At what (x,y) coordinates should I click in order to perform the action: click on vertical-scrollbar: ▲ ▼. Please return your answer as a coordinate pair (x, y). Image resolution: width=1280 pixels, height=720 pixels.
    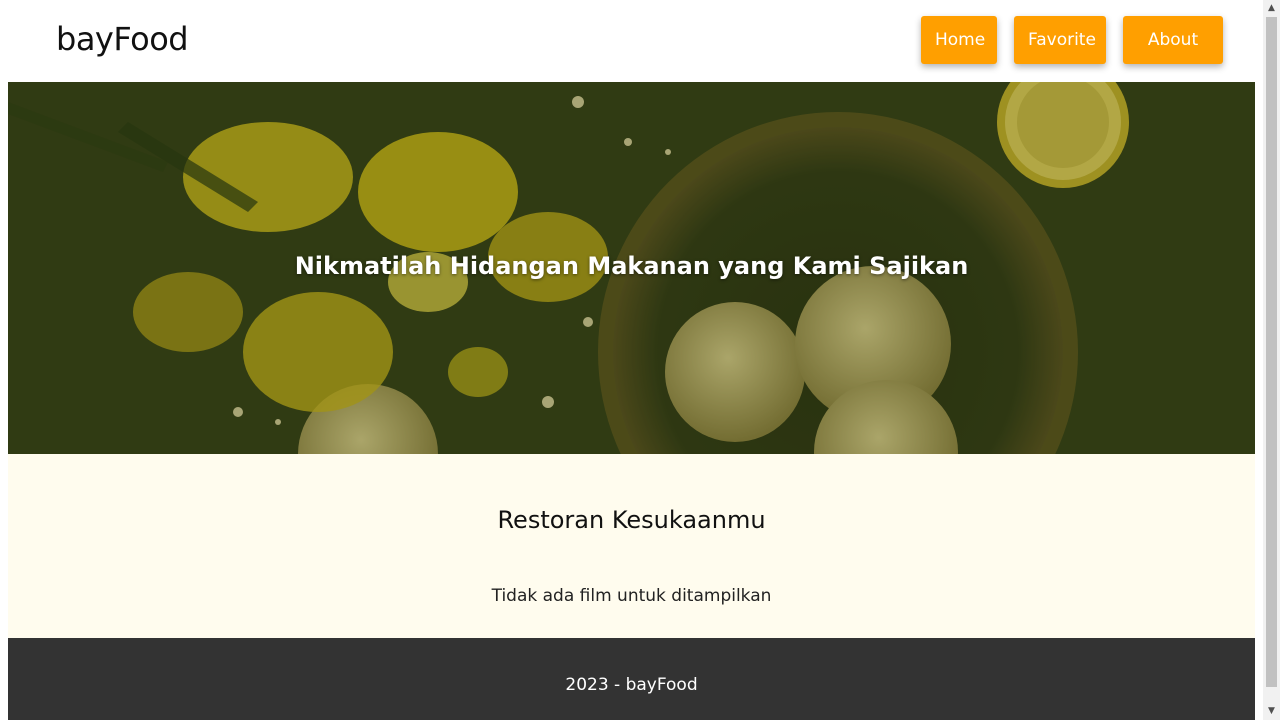
    Looking at the image, I should click on (1271, 360).